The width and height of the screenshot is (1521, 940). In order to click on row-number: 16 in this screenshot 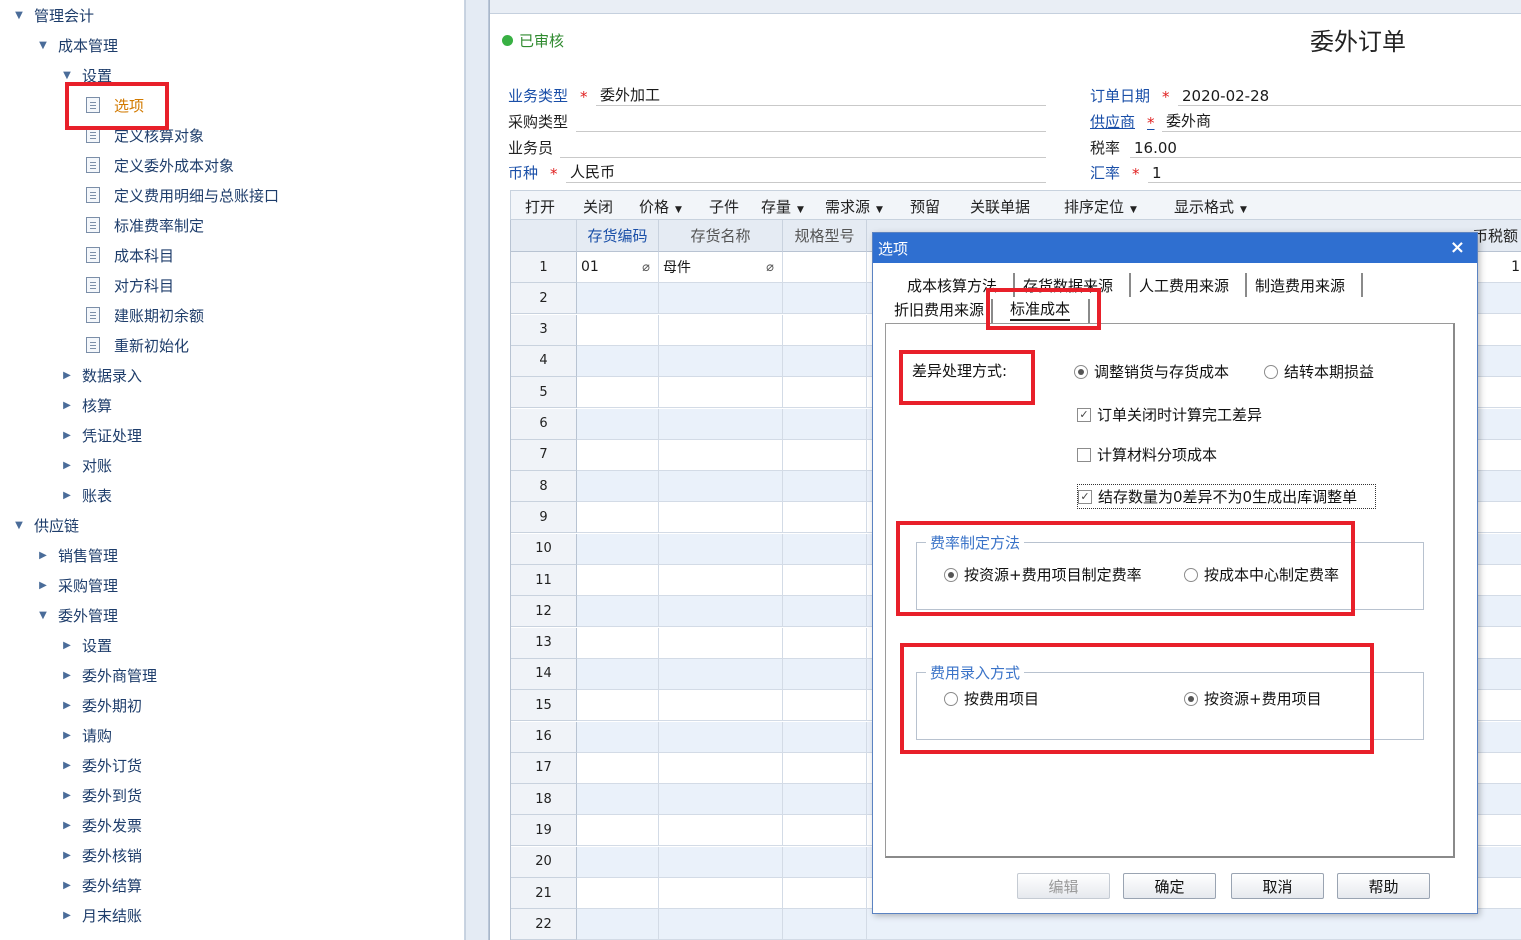, I will do `click(544, 737)`.